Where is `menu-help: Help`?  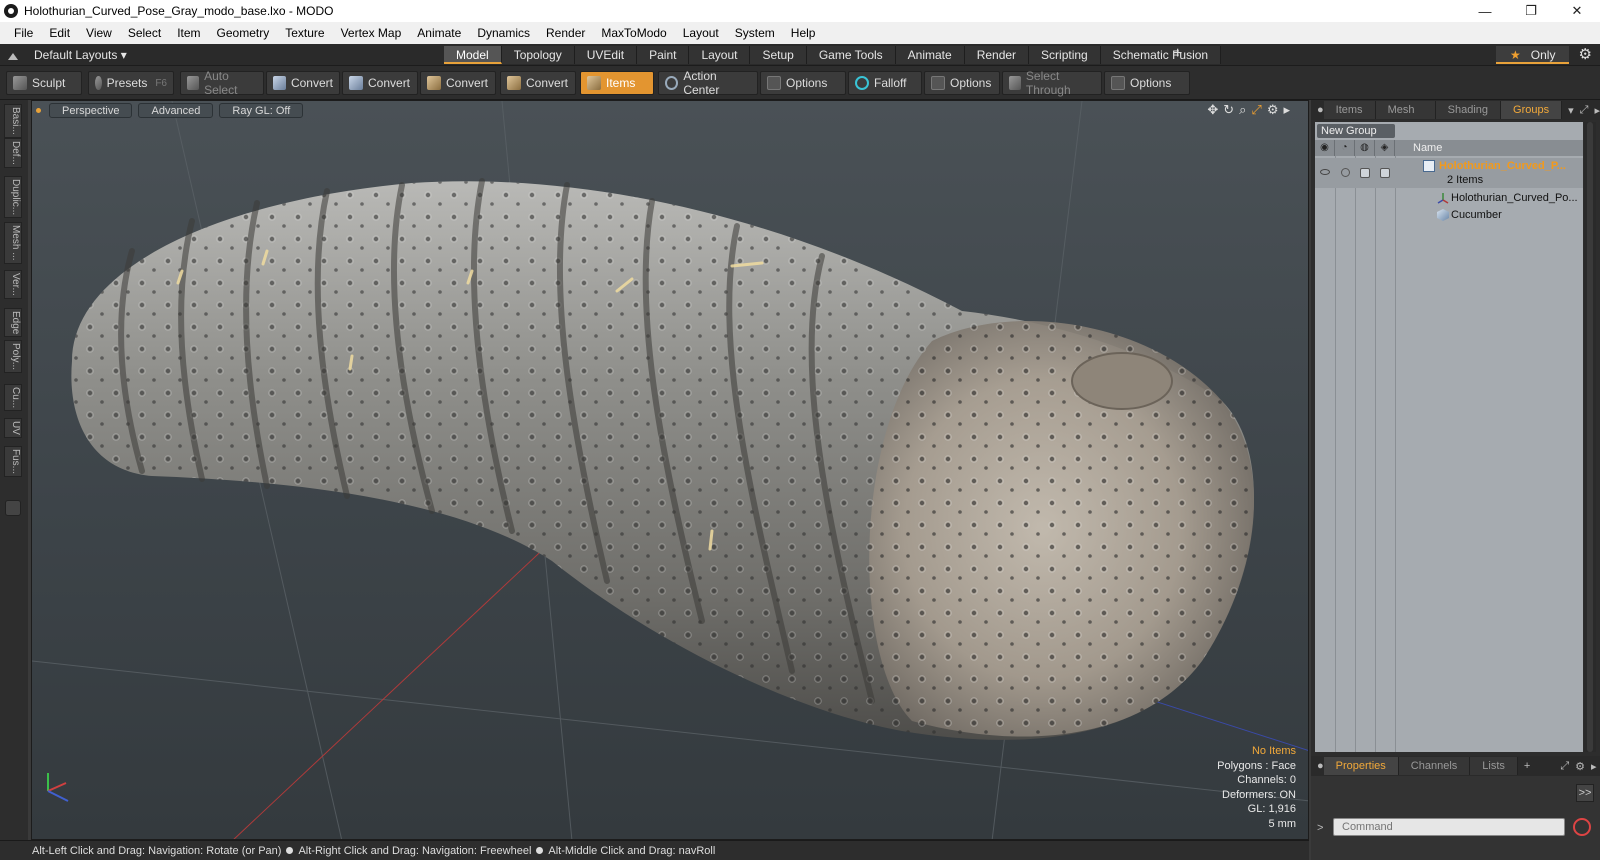 menu-help: Help is located at coordinates (803, 33).